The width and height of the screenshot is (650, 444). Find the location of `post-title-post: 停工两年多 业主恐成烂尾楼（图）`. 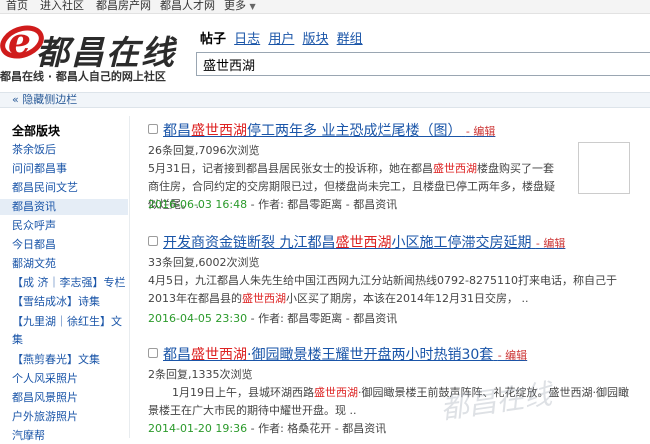

post-title-post: 停工两年多 业主恐成烂尾楼（图） is located at coordinates (354, 131).